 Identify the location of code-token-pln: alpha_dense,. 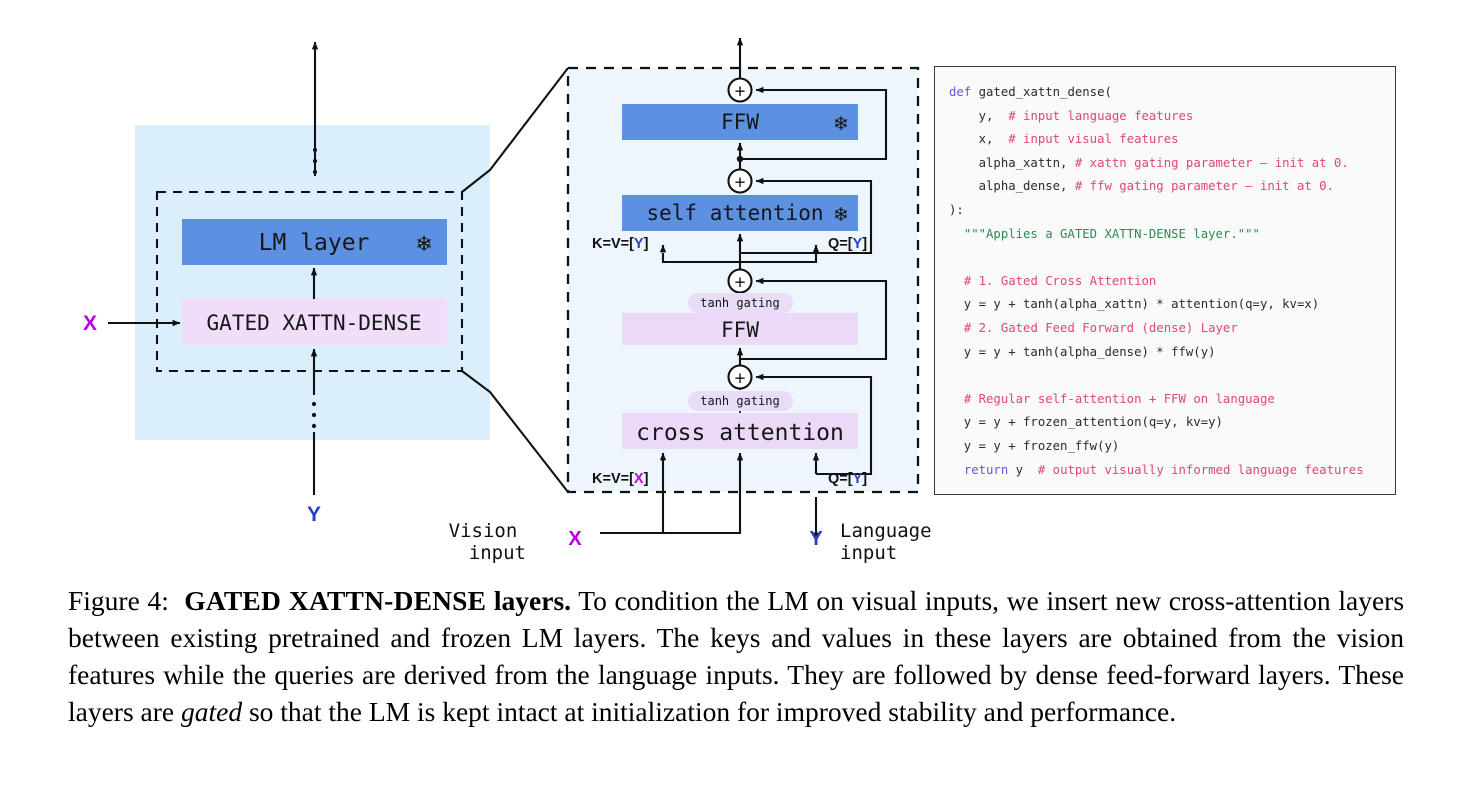
(1012, 186).